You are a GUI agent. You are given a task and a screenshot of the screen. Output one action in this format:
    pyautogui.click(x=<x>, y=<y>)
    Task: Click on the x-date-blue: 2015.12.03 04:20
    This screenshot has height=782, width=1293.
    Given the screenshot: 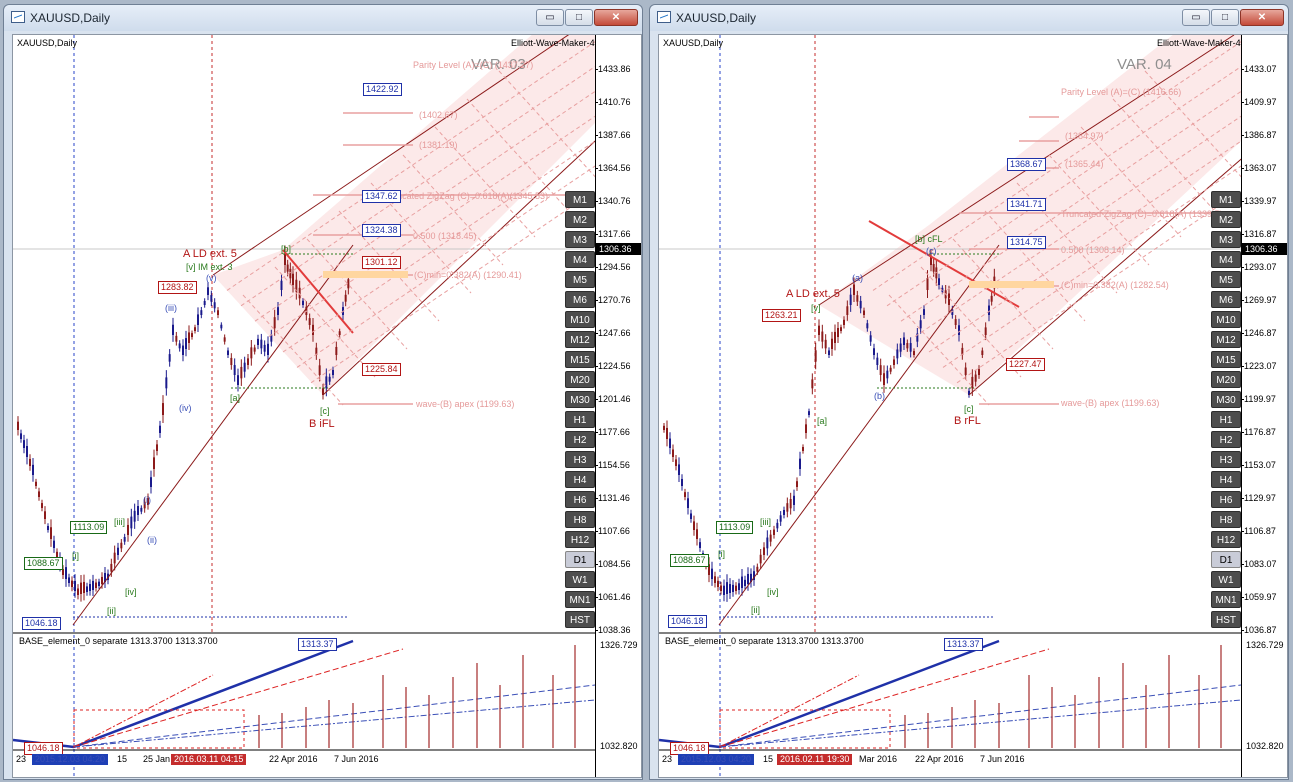 What is the action you would take?
    pyautogui.click(x=70, y=759)
    